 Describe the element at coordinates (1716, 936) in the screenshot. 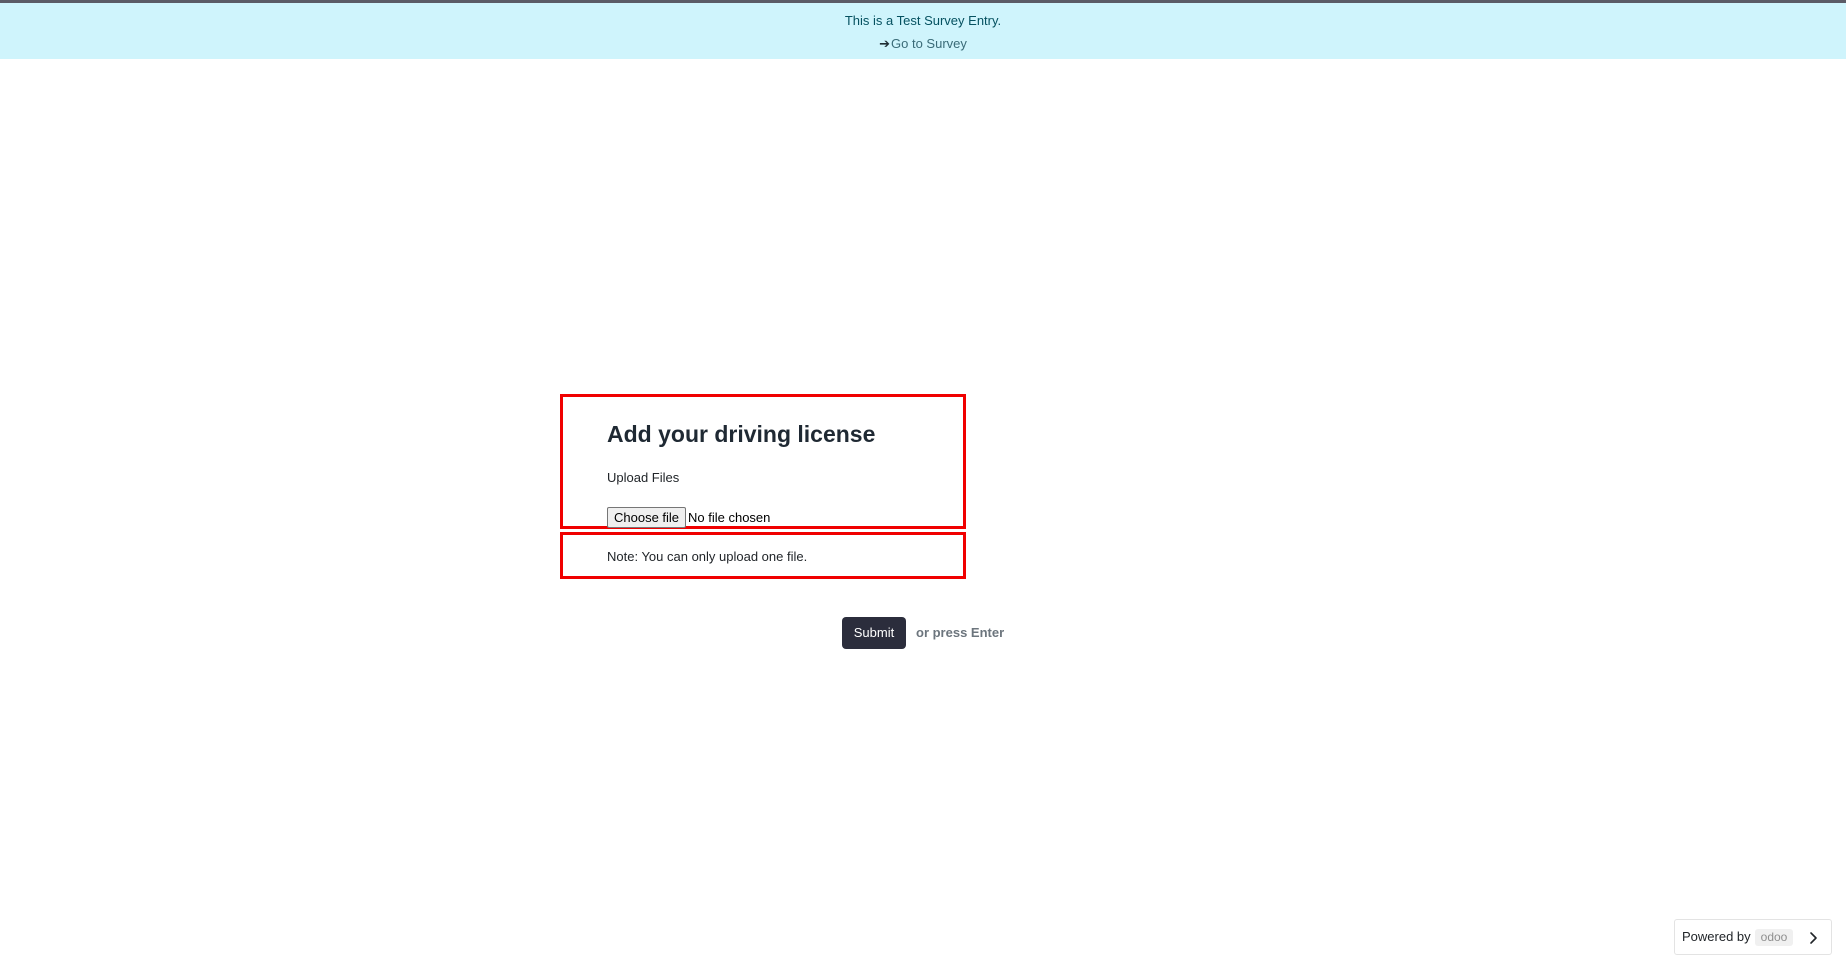

I see `powered-by-label: Powered by` at that location.